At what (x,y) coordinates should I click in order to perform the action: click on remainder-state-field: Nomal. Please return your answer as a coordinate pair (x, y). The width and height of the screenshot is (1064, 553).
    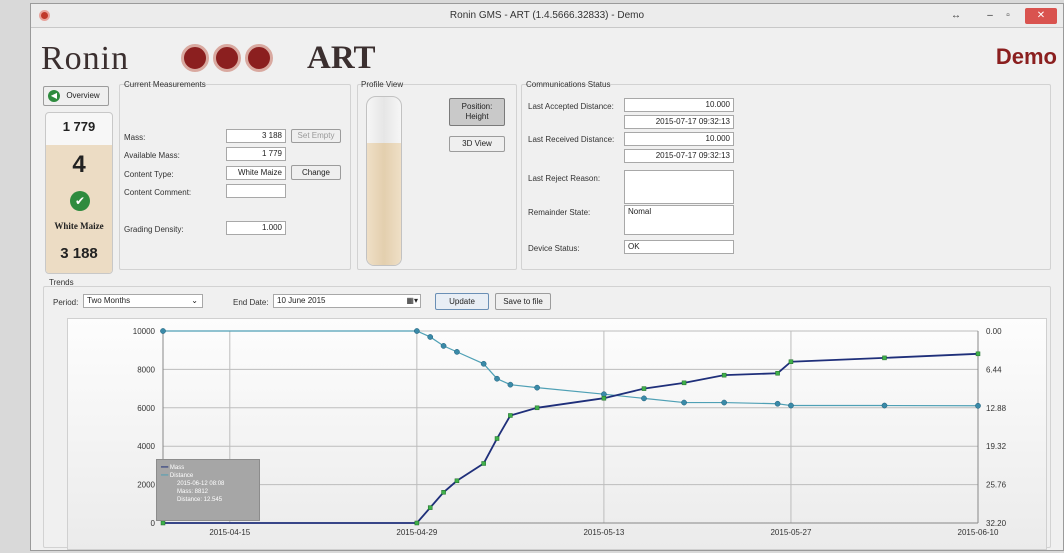
    Looking at the image, I should click on (679, 220).